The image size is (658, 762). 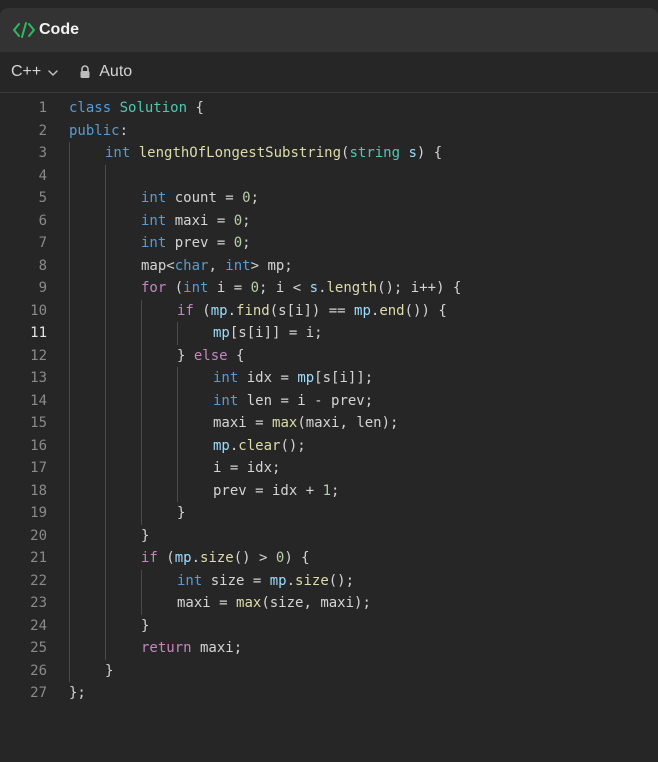 What do you see at coordinates (38, 355) in the screenshot?
I see `line-number: 12` at bounding box center [38, 355].